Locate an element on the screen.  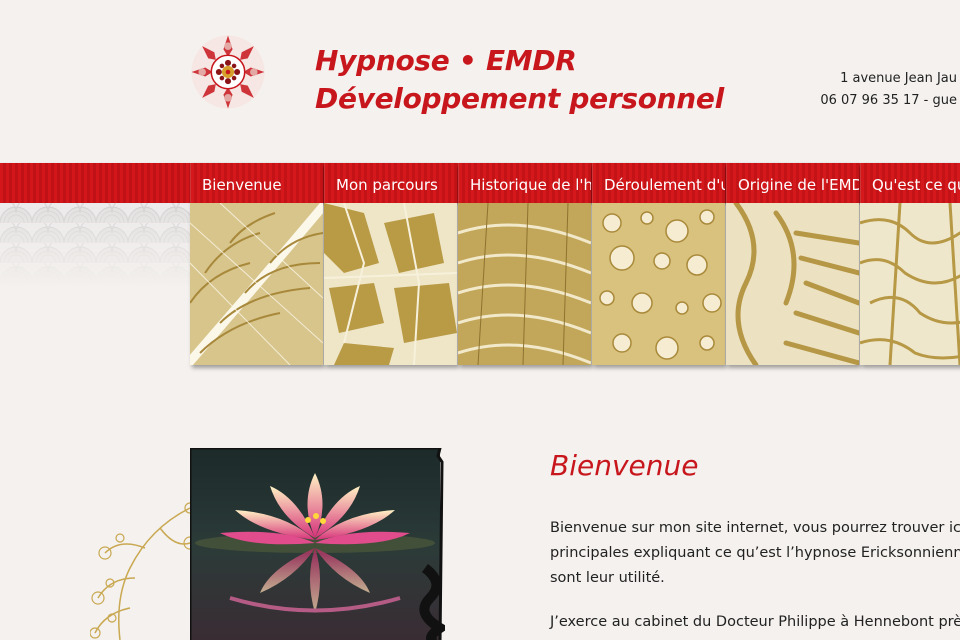
contact-address: 1 avenue Jean Jau is located at coordinates (898, 78).